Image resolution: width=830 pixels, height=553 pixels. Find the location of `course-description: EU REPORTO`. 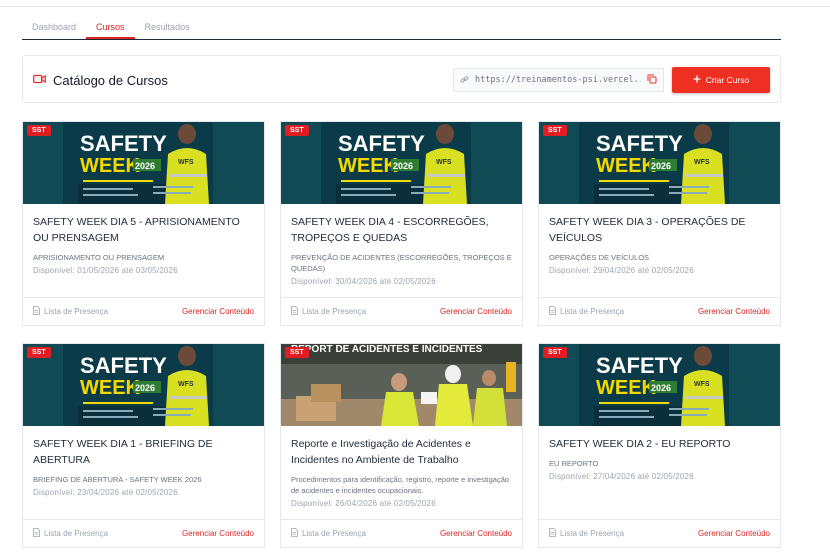

course-description: EU REPORTO is located at coordinates (574, 463).